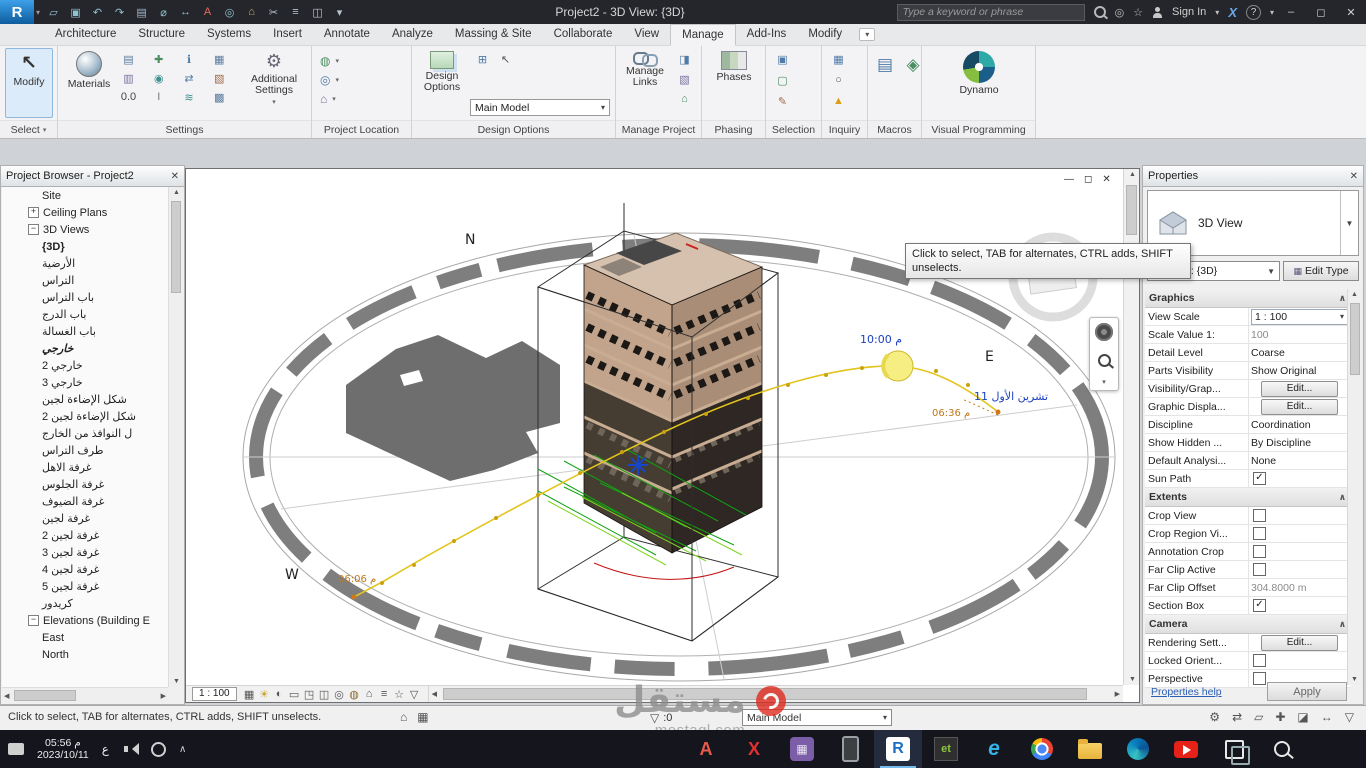 The image size is (1366, 768). I want to click on pick-to-edit-icon: ↖, so click(505, 59).